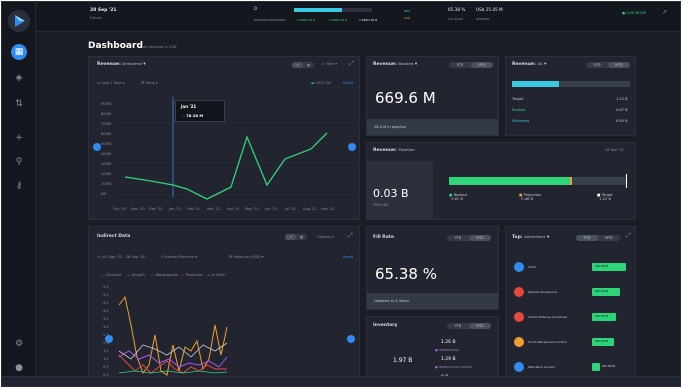  I want to click on panel-header: Top: Advertiser ▾, so click(531, 237).